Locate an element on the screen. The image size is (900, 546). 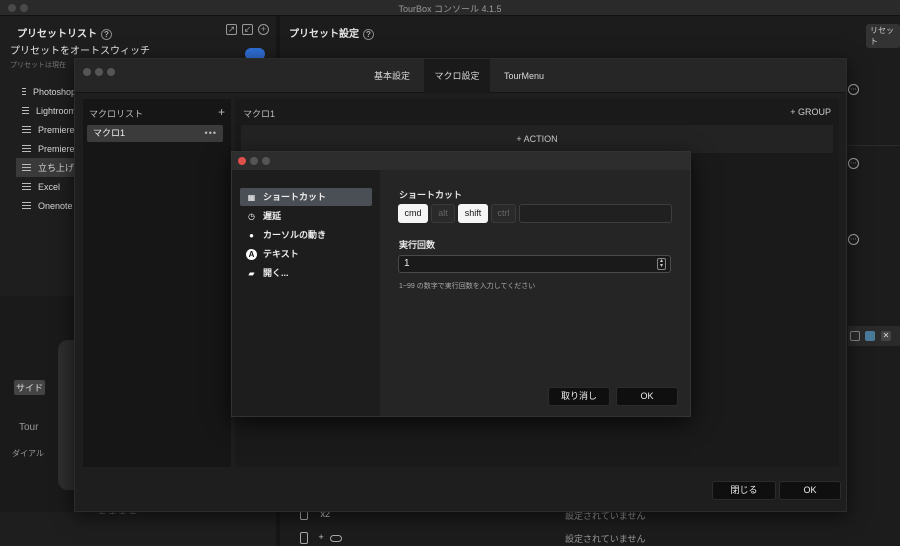
preset-item-premiere-2: Premiere is located at coordinates (46, 148).